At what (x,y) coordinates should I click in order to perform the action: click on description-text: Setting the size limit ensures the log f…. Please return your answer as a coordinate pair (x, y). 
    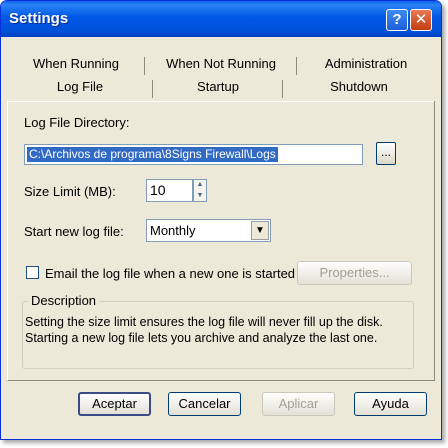
    Looking at the image, I should click on (204, 330).